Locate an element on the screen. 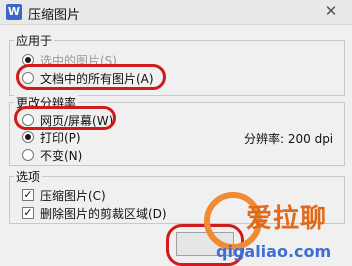  checkbox-delete-cropped-label: 删除图片的剪裁区域(D) is located at coordinates (103, 213).